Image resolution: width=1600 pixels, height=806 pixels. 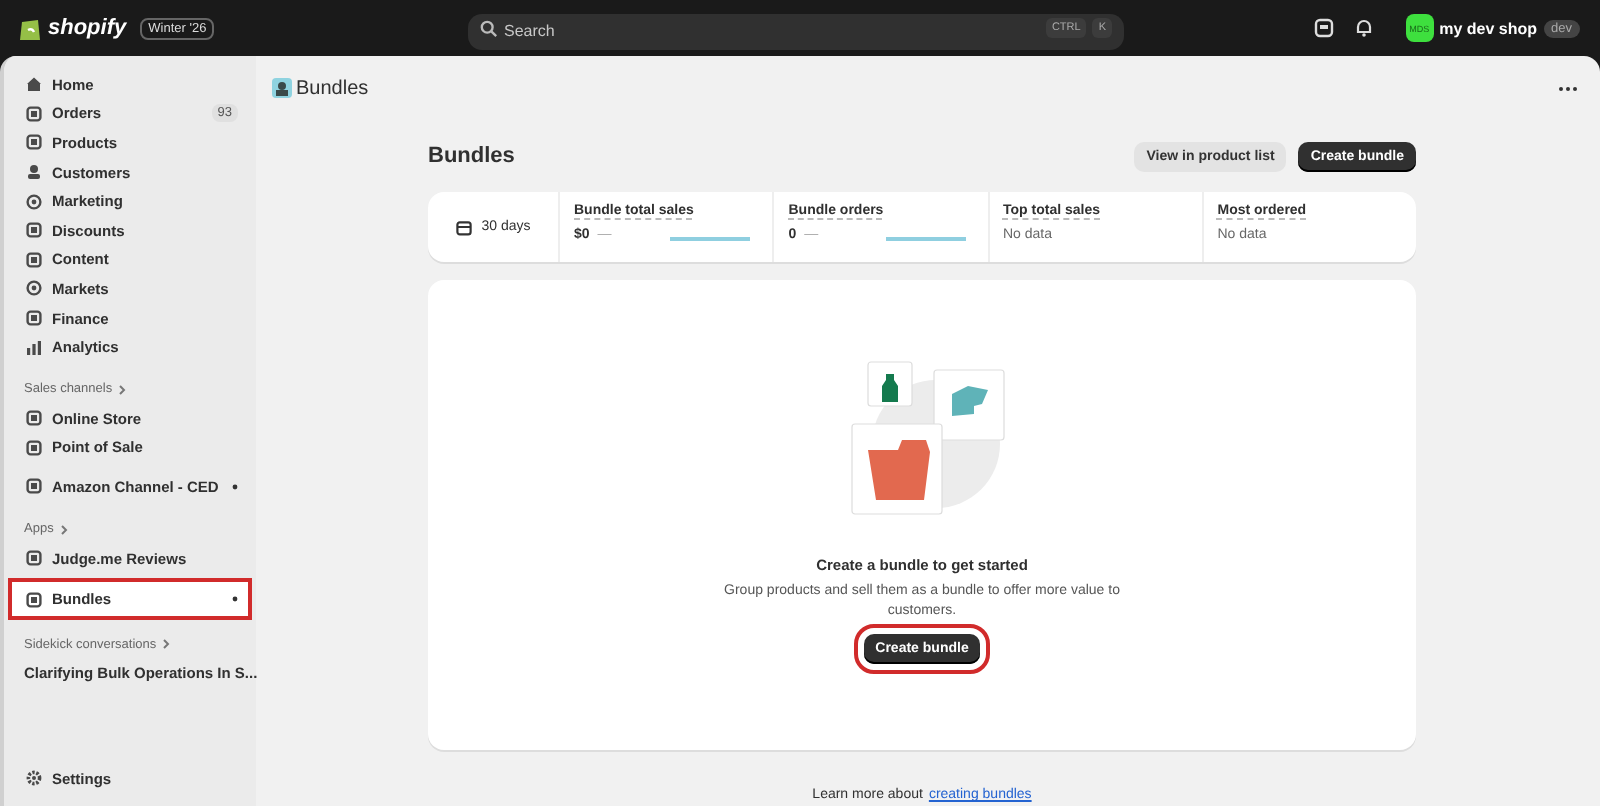 I want to click on more-icon, so click(x=1568, y=88).